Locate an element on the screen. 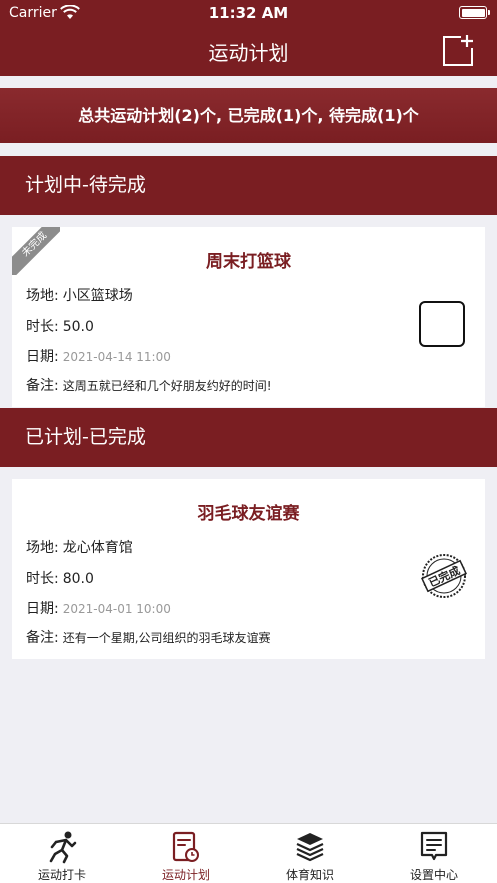  venue-value: 小区篮球场 is located at coordinates (97, 296).